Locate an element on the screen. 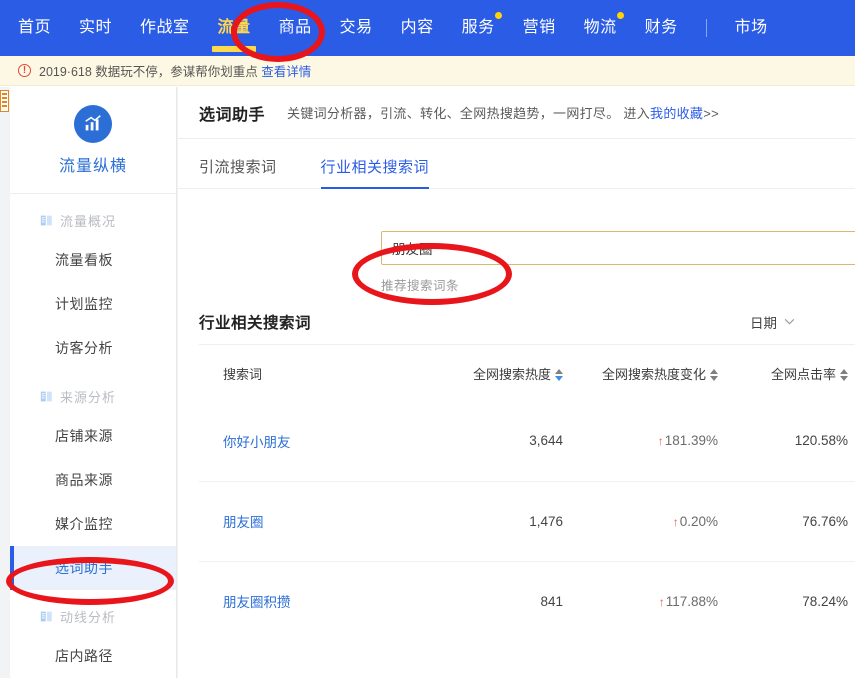 The height and width of the screenshot is (678, 855). banner-link: 查看详情 is located at coordinates (286, 72).